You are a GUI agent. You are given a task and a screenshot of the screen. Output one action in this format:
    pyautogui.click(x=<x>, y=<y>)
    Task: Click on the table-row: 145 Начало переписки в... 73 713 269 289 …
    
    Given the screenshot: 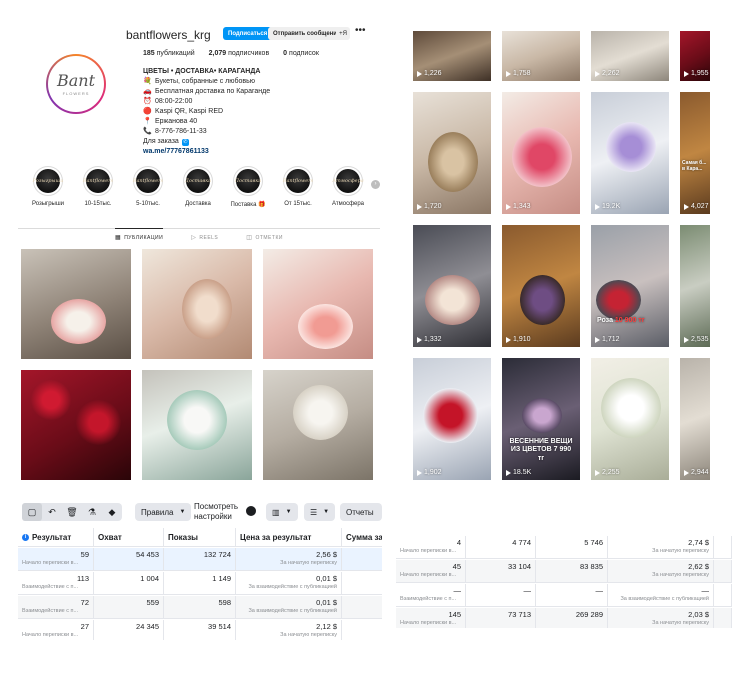 What is the action you would take?
    pyautogui.click(x=564, y=618)
    